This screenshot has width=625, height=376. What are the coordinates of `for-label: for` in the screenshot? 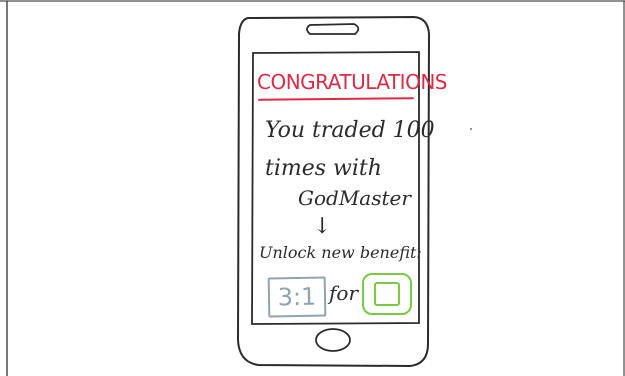 It's located at (344, 293).